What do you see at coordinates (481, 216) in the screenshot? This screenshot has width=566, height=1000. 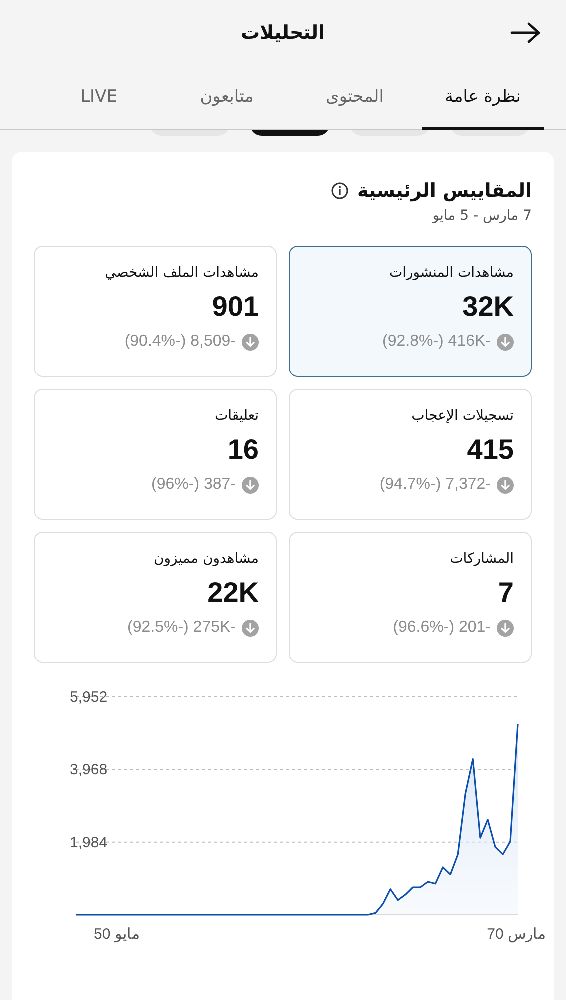 I see `date-range: 7 مارس - 5 مايو` at bounding box center [481, 216].